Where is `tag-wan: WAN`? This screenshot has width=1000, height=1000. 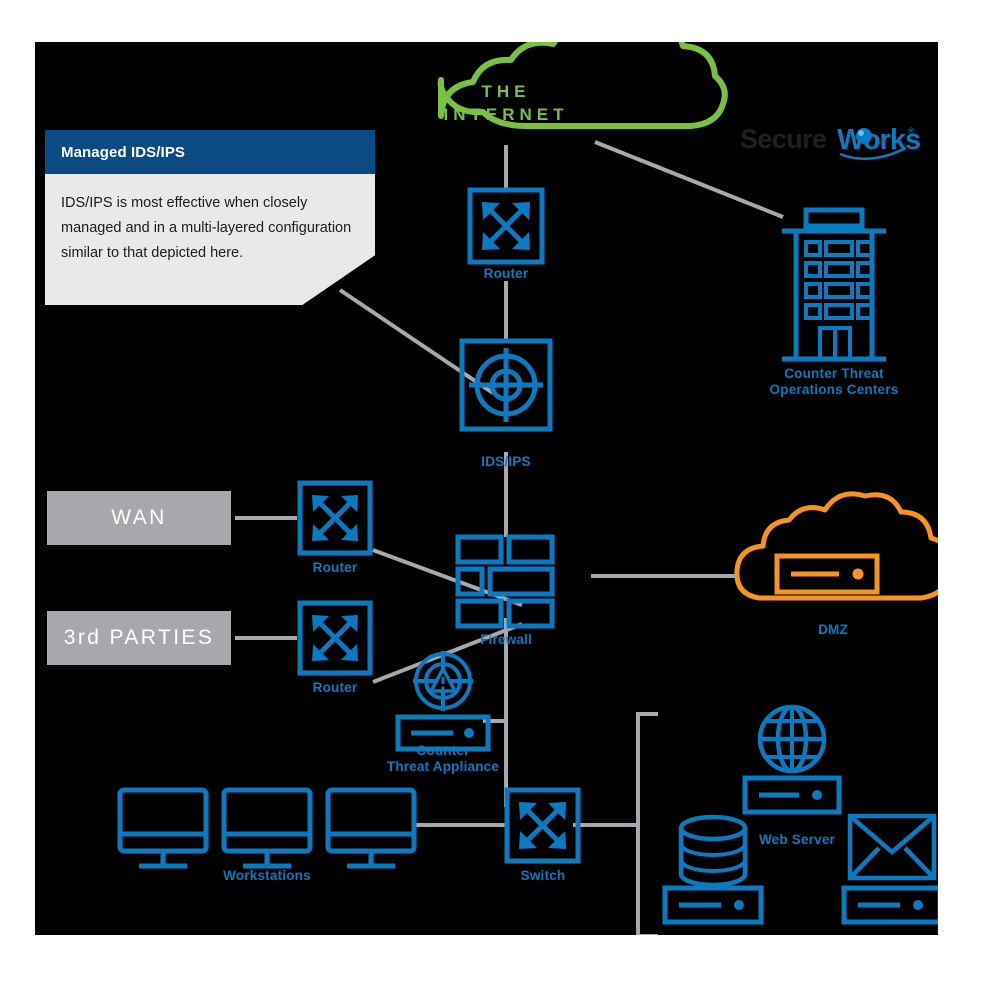 tag-wan: WAN is located at coordinates (139, 518).